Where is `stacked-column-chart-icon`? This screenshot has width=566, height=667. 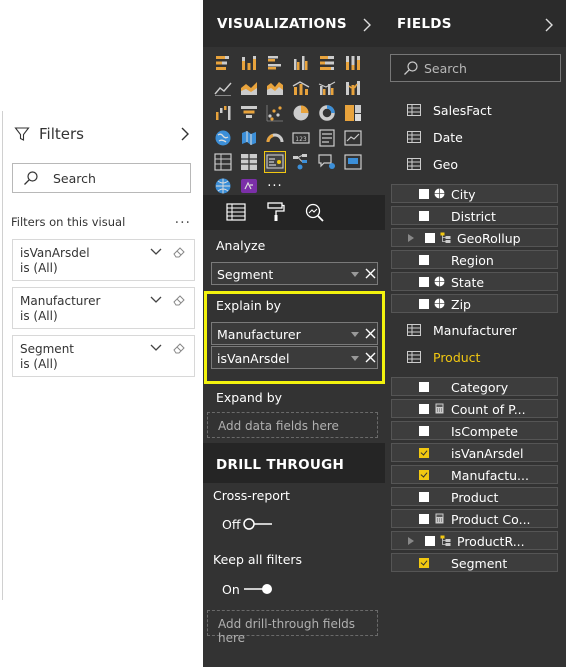
stacked-column-chart-icon is located at coordinates (249, 63).